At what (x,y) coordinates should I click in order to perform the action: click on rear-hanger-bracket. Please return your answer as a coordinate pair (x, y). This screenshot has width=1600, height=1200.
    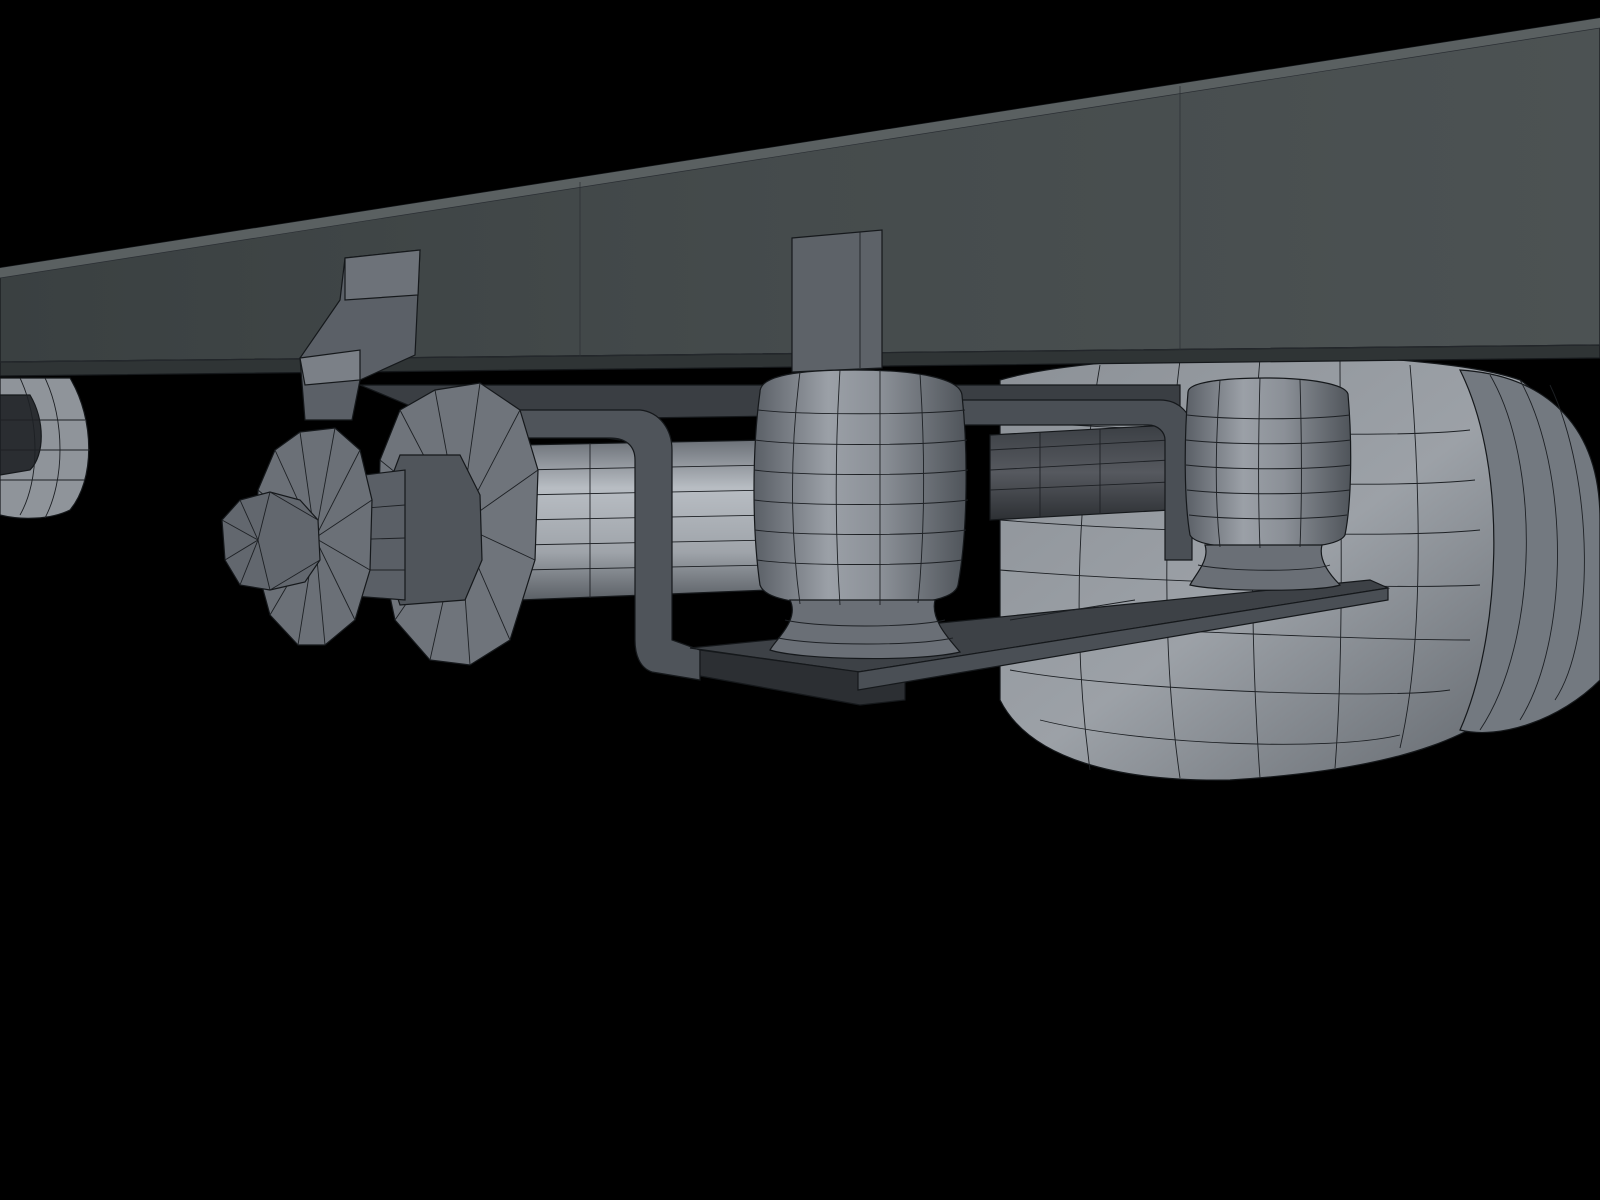
    Looking at the image, I should click on (837, 301).